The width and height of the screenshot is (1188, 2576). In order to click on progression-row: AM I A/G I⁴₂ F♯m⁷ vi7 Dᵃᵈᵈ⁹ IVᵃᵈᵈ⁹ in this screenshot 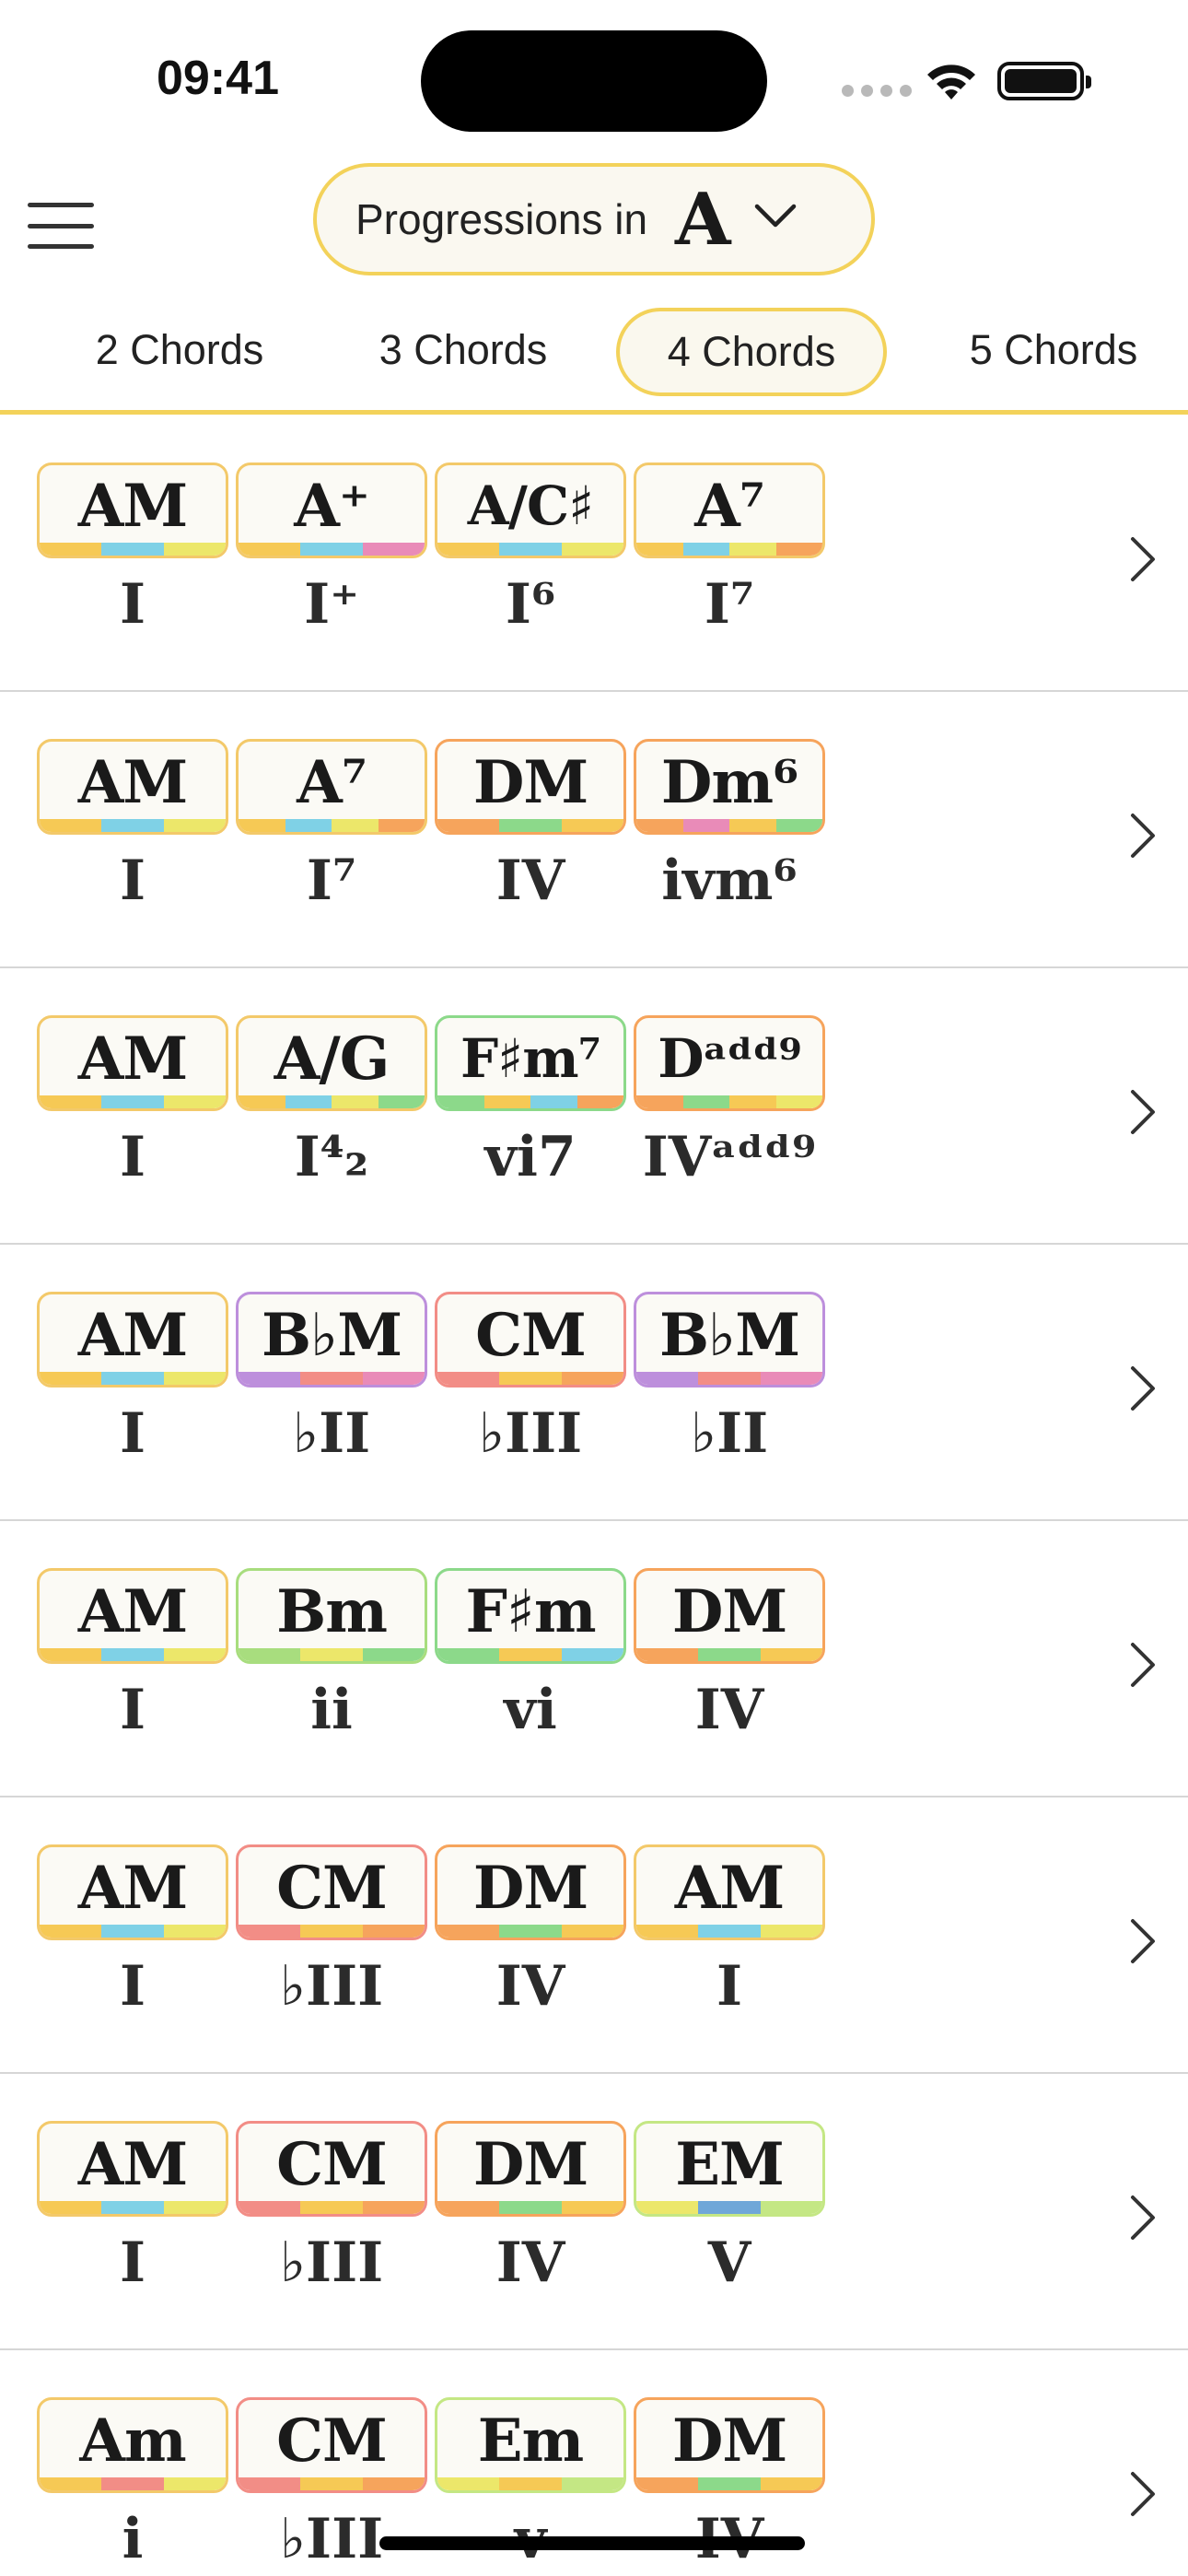, I will do `click(594, 1106)`.